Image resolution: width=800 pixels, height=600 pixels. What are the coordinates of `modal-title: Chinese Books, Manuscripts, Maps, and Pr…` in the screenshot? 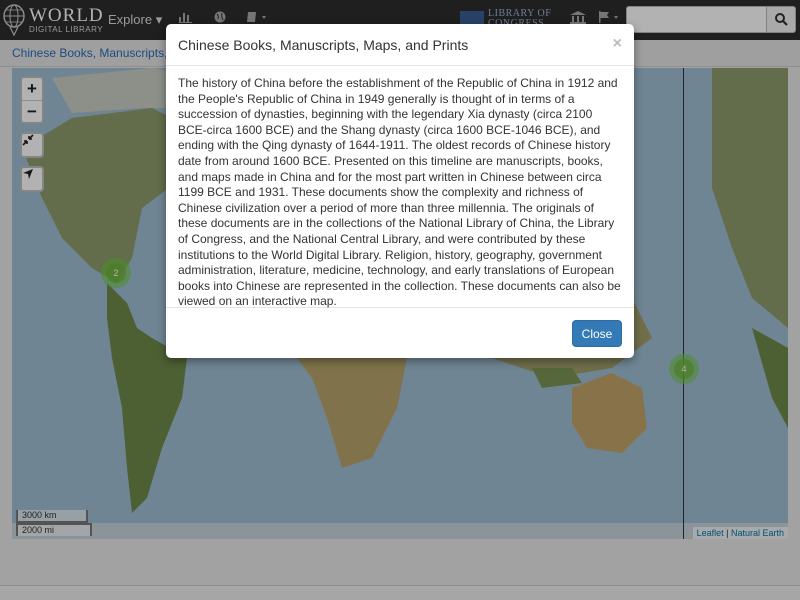 It's located at (323, 45).